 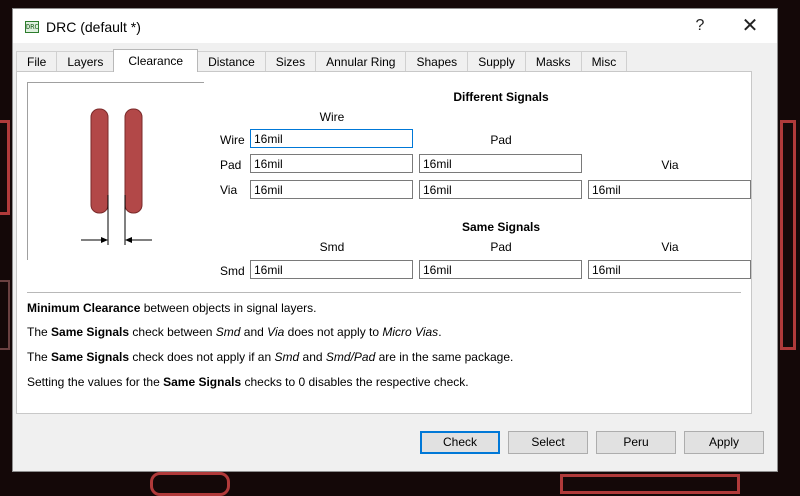 I want to click on apply-button: Apply, so click(x=724, y=442).